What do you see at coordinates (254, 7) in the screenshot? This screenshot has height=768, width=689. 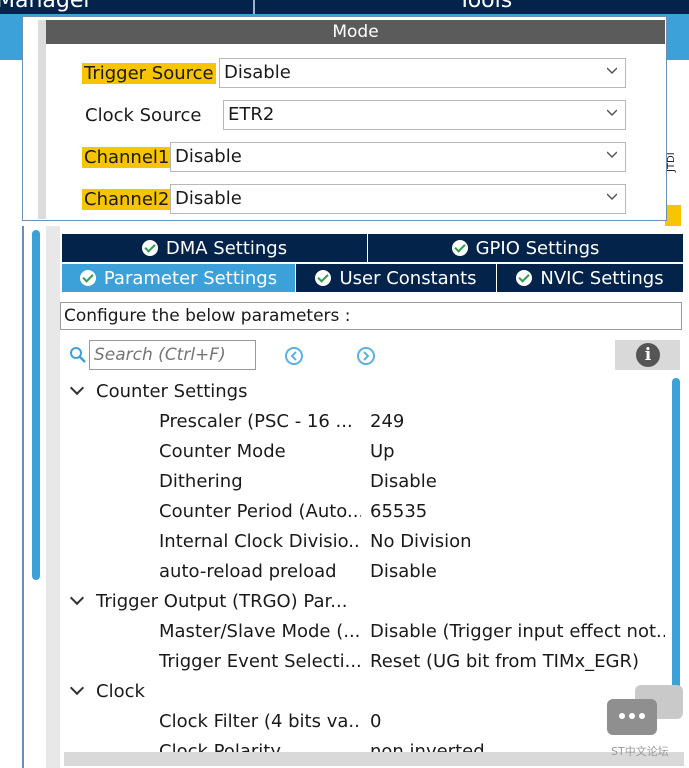 I see `menu-divider` at bounding box center [254, 7].